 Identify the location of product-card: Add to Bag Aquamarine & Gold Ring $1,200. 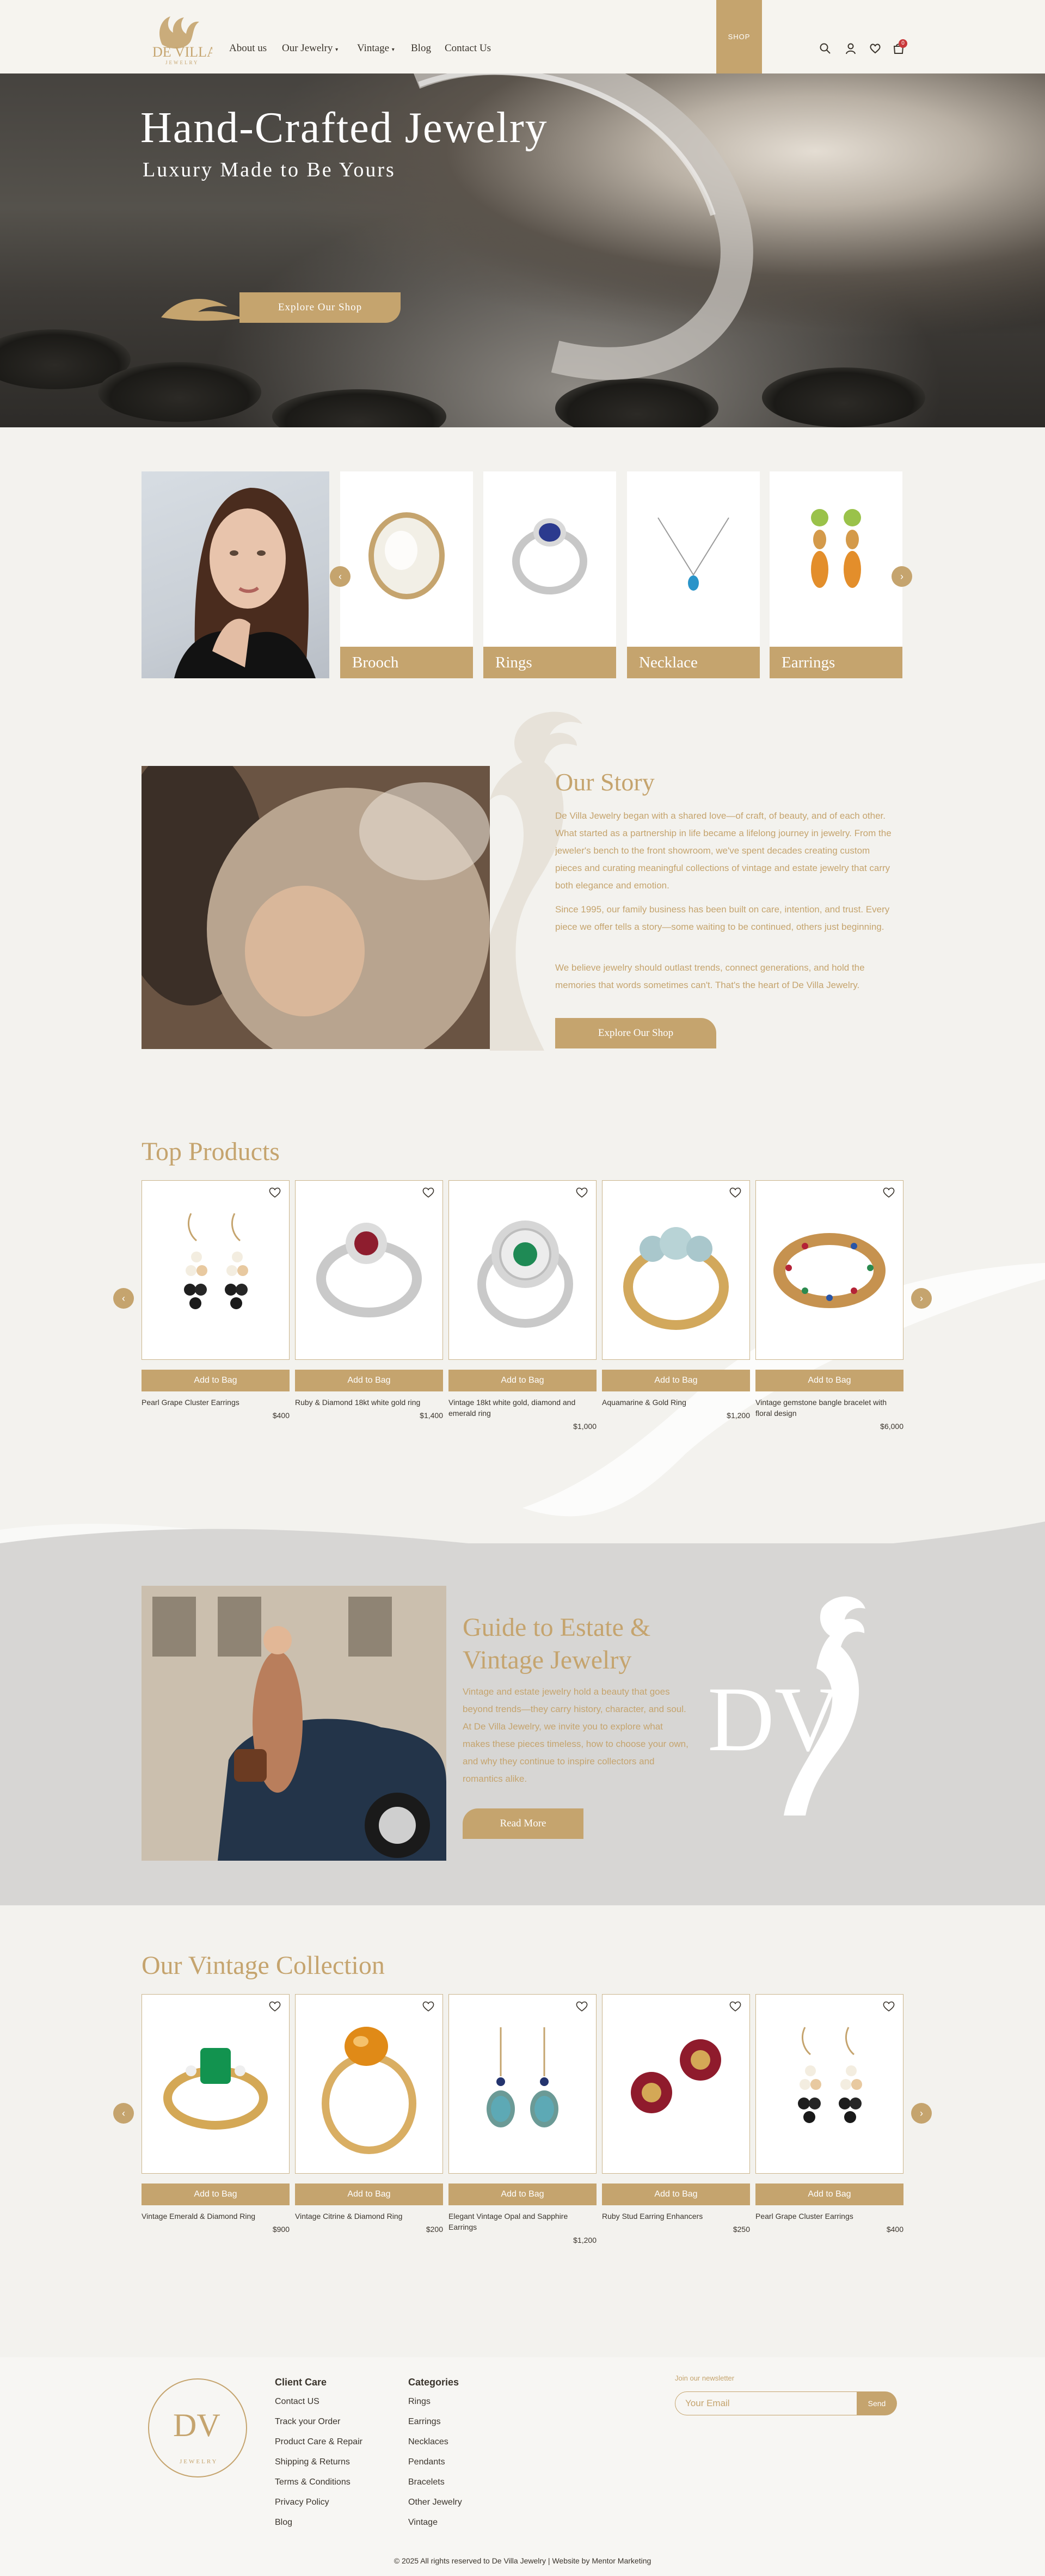
(676, 1300).